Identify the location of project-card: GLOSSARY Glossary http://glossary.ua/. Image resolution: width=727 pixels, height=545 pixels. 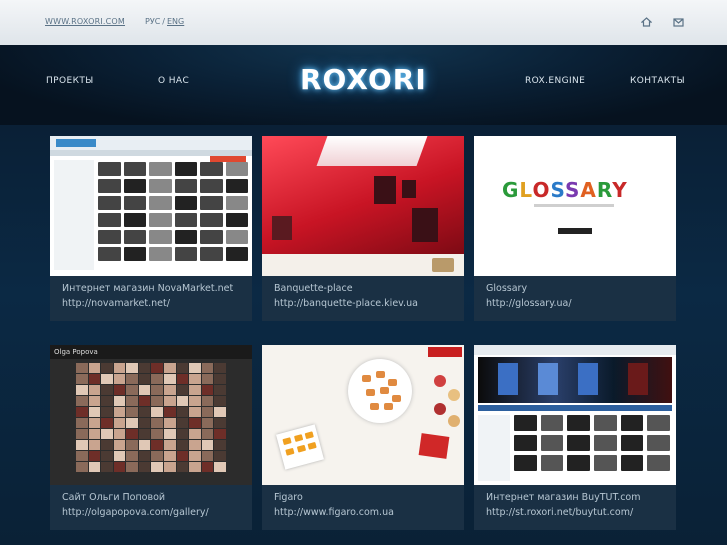
(575, 228).